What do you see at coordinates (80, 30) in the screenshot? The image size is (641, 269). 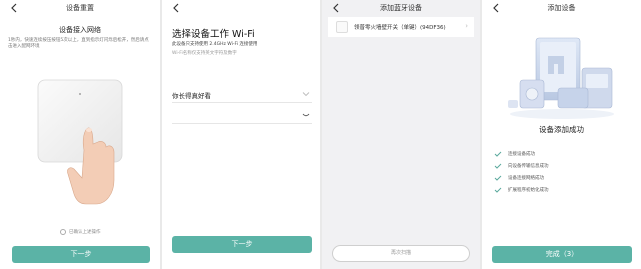 I see `section-title: 设备接入网络` at bounding box center [80, 30].